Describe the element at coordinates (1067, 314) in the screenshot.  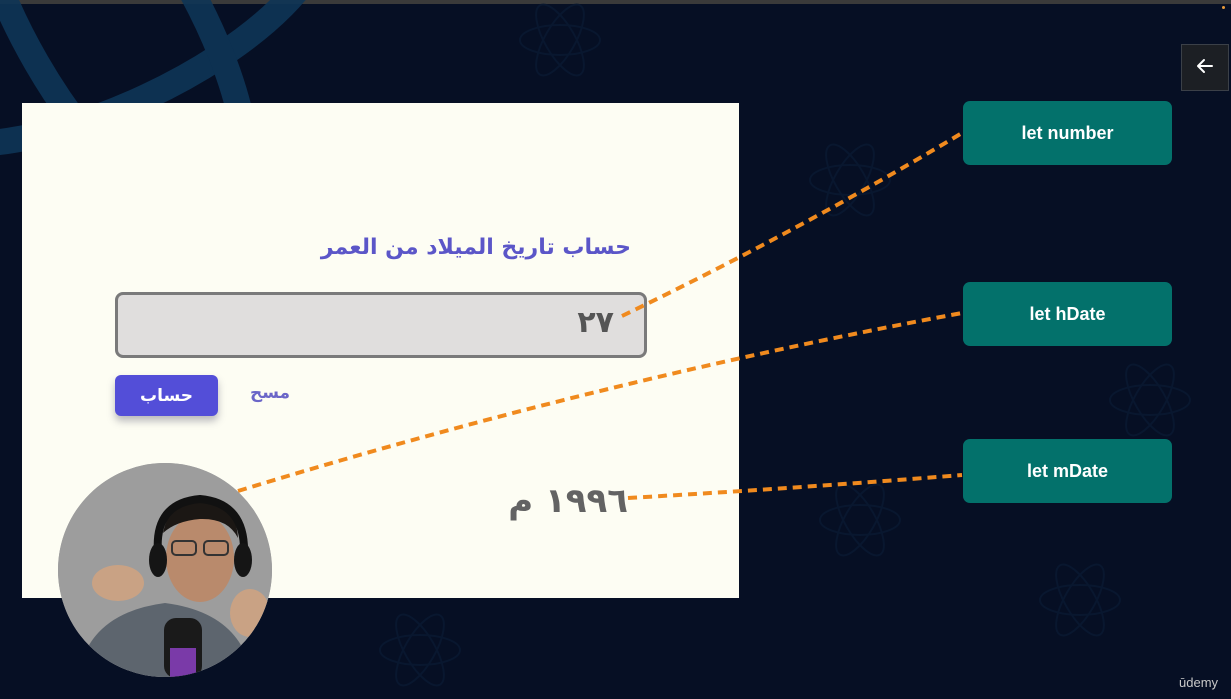
I see `variable-box-hdate: let hDate` at that location.